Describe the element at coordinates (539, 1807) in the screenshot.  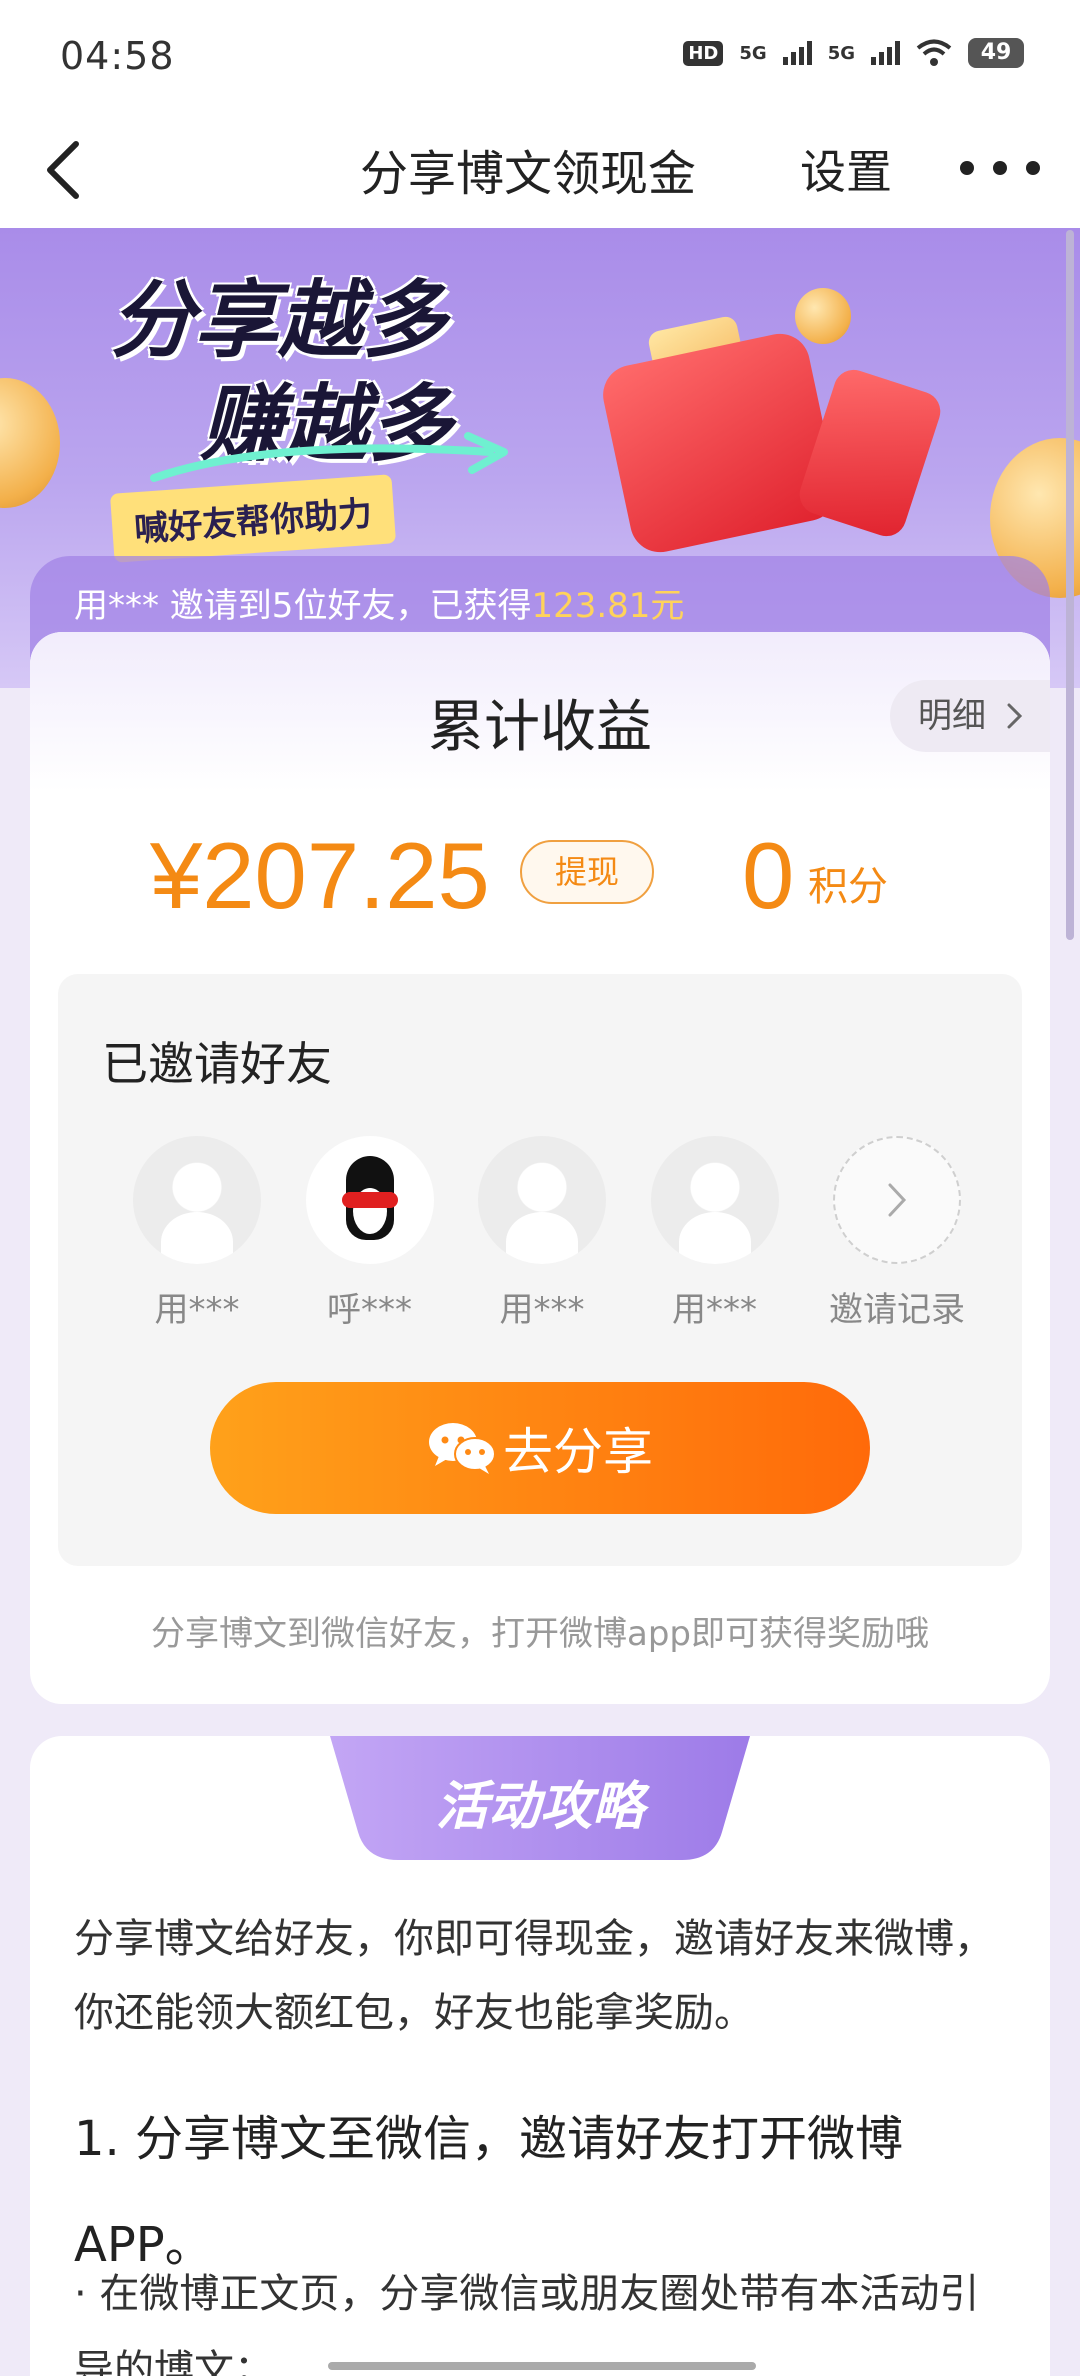
I see `guide-tab-label: 活动攻略` at that location.